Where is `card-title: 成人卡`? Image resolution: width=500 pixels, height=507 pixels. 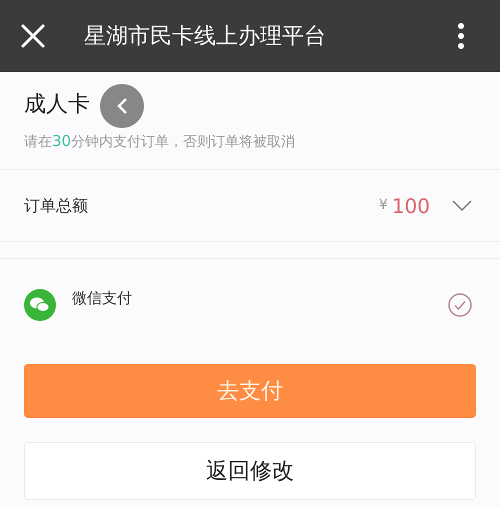 card-title: 成人卡 is located at coordinates (57, 105).